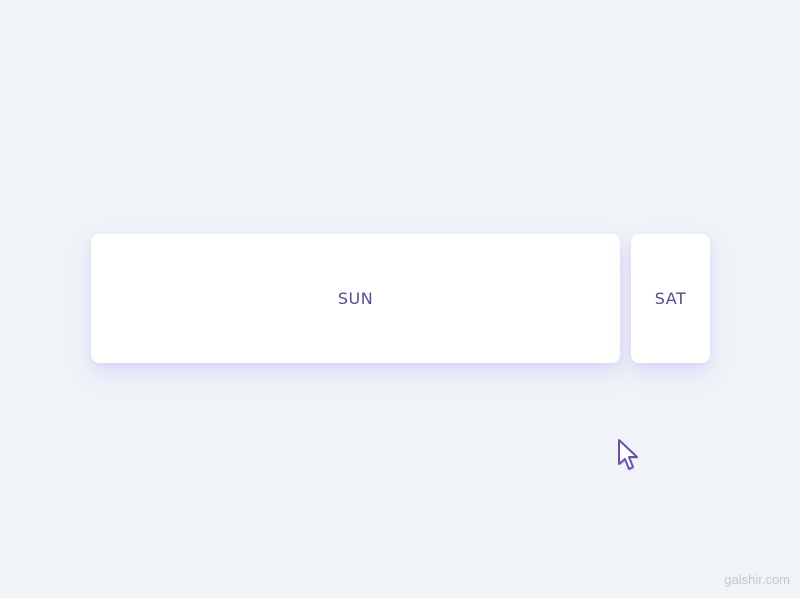 This screenshot has width=800, height=598. I want to click on pointer-cursor-icon, so click(628, 455).